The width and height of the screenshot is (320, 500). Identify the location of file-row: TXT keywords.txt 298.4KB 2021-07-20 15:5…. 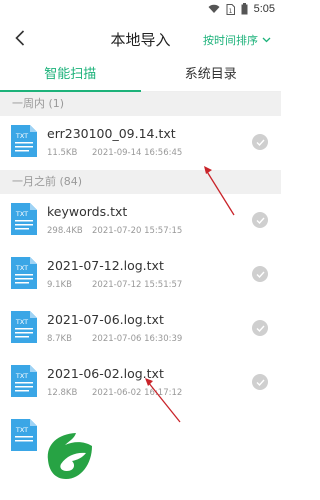
(140, 221).